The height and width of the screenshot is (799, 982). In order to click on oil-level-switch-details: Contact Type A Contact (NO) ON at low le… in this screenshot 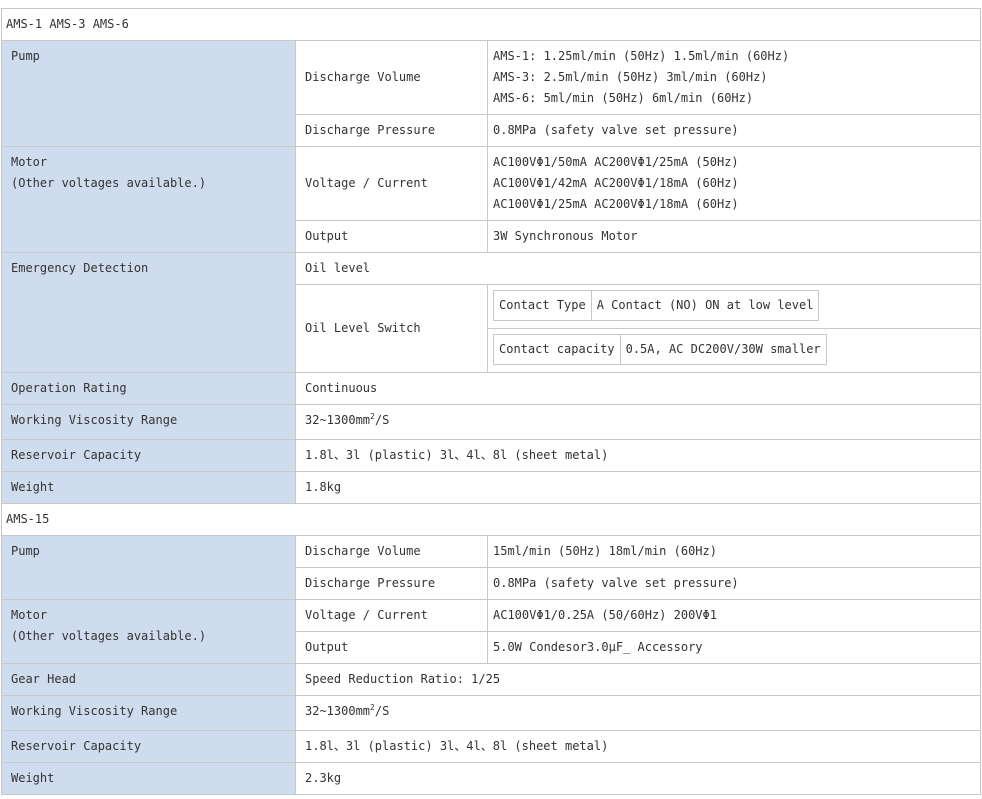, I will do `click(734, 328)`.